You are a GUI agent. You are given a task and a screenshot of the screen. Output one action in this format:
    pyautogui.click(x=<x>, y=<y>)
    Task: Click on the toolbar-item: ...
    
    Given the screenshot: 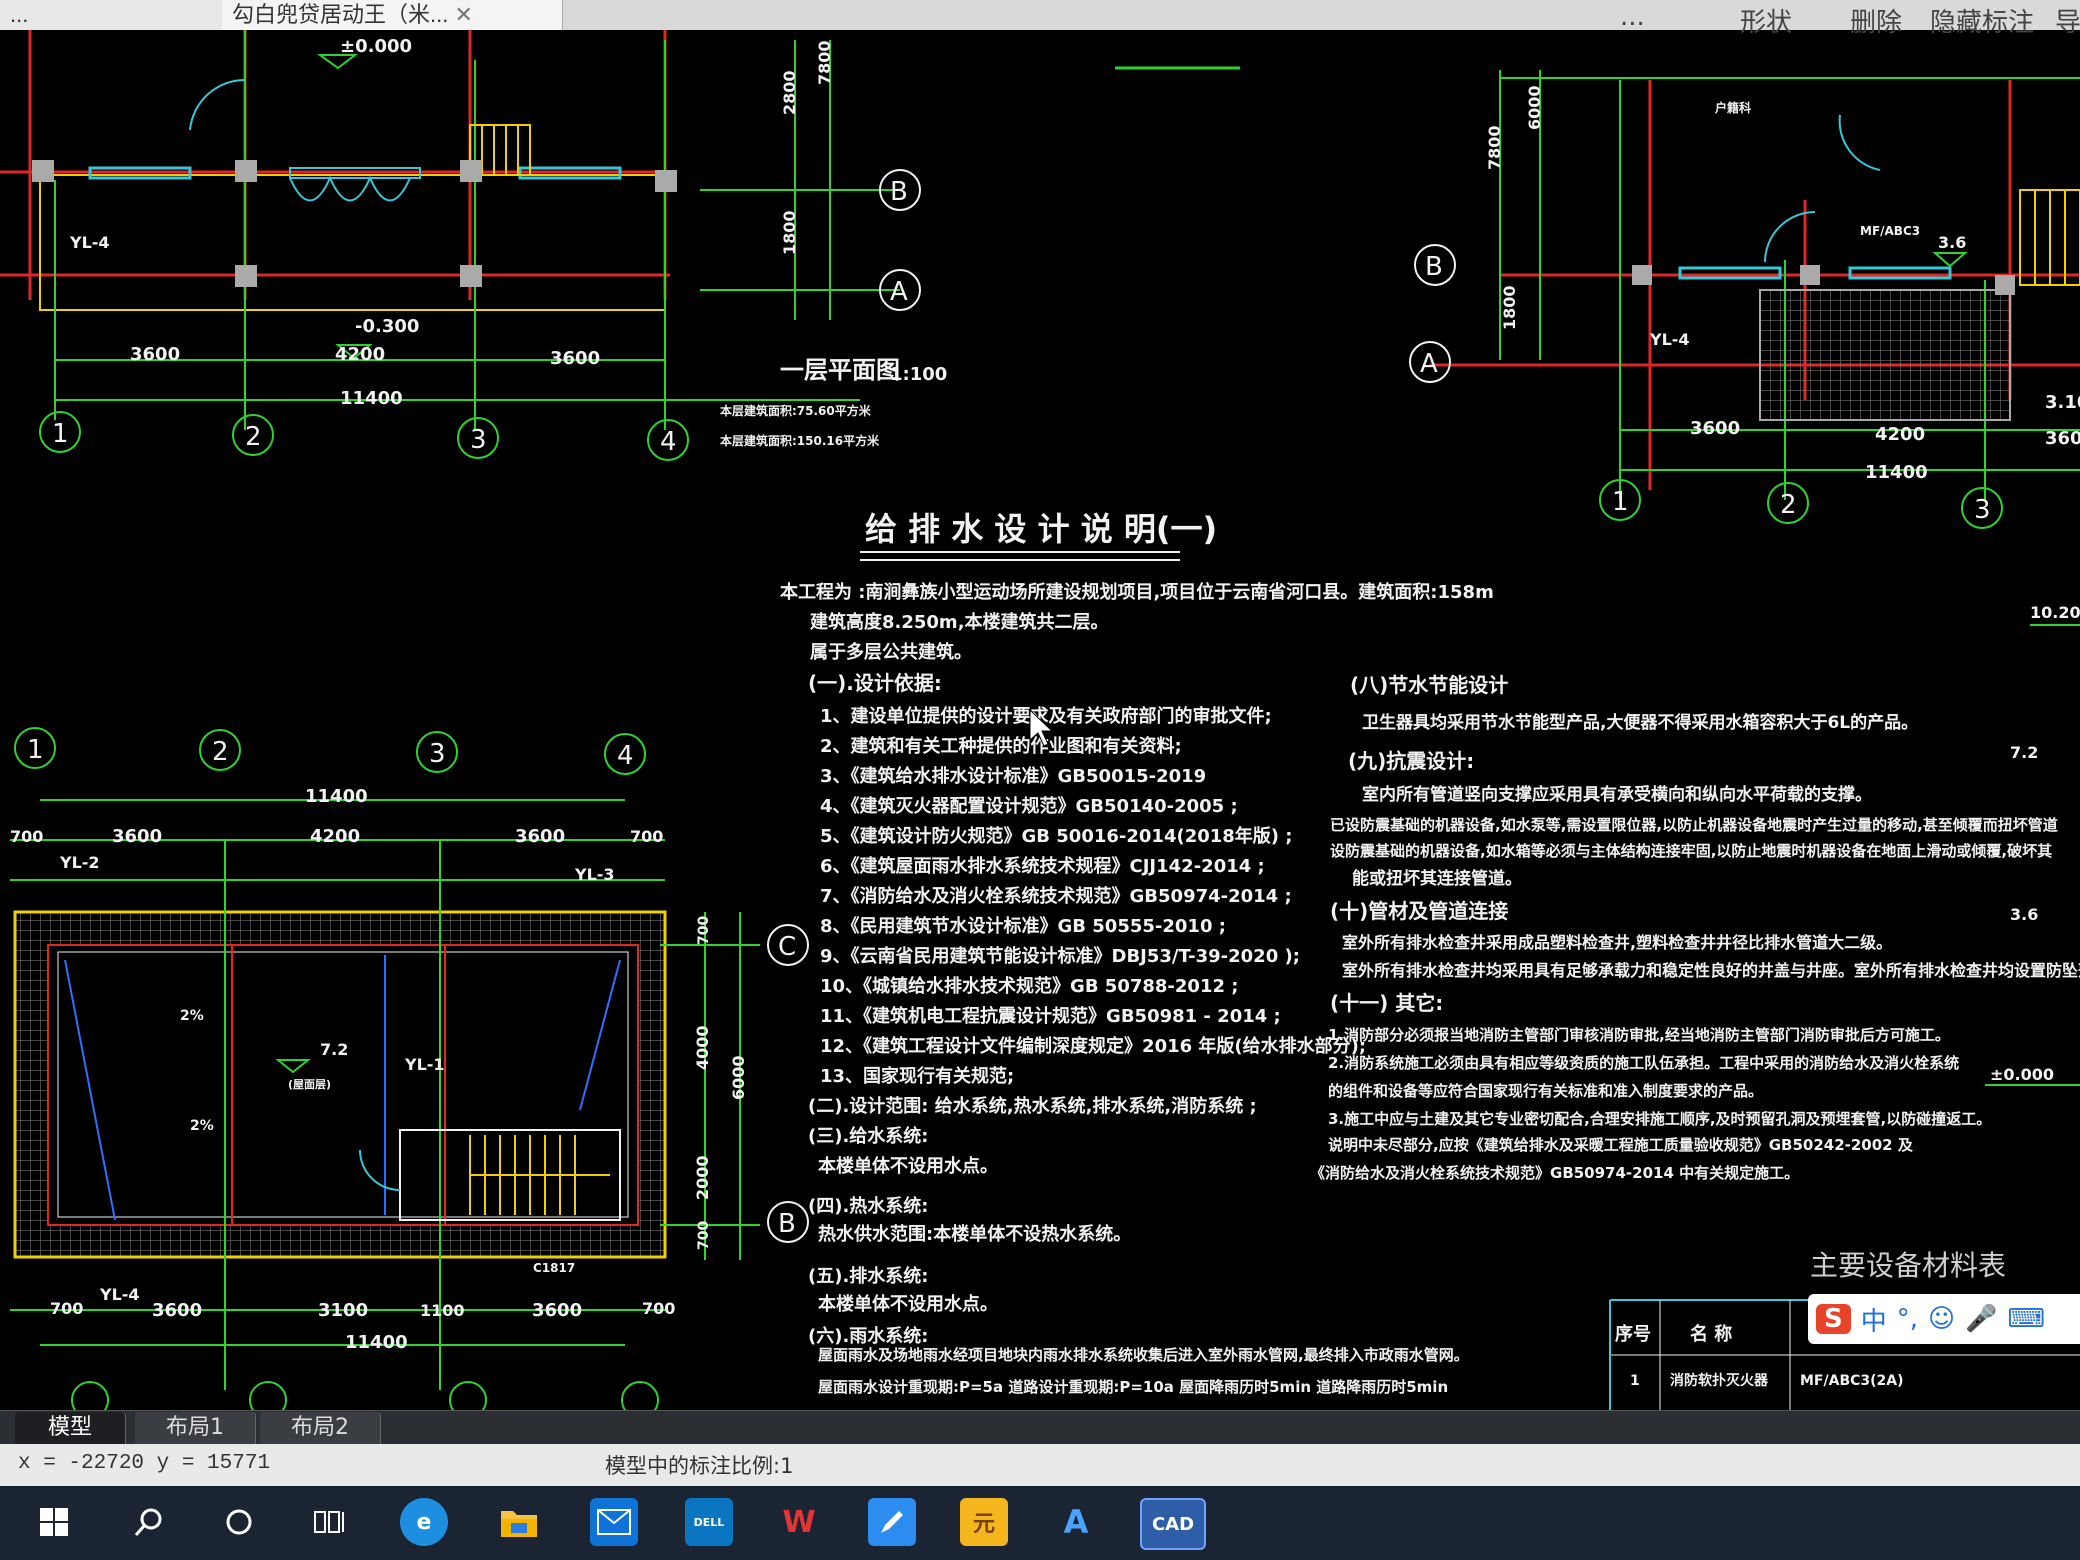 What is the action you would take?
    pyautogui.click(x=1632, y=17)
    